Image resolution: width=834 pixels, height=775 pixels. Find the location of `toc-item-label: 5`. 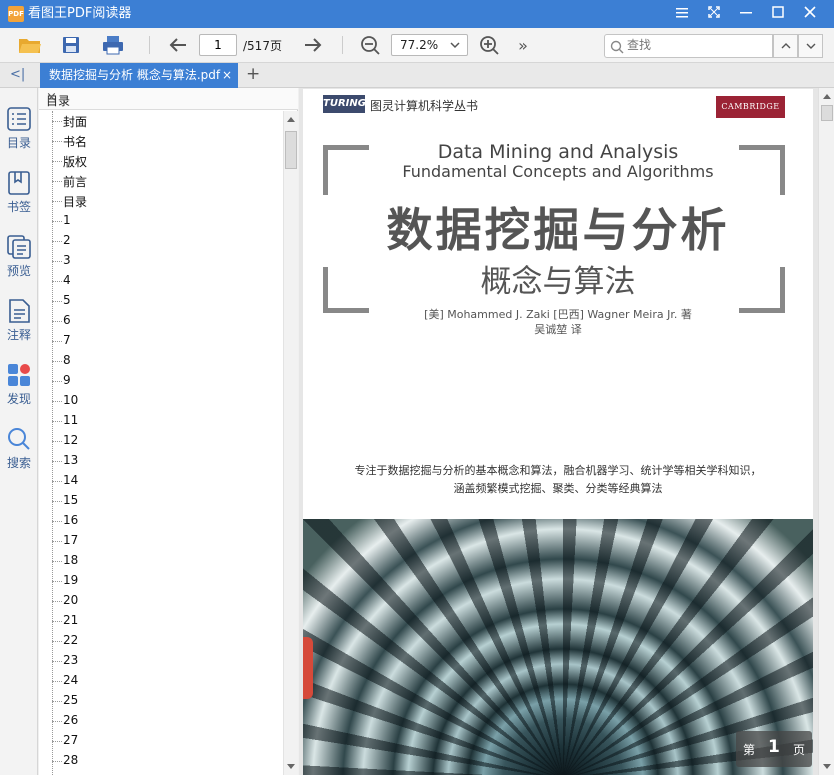

toc-item-label: 5 is located at coordinates (67, 300).